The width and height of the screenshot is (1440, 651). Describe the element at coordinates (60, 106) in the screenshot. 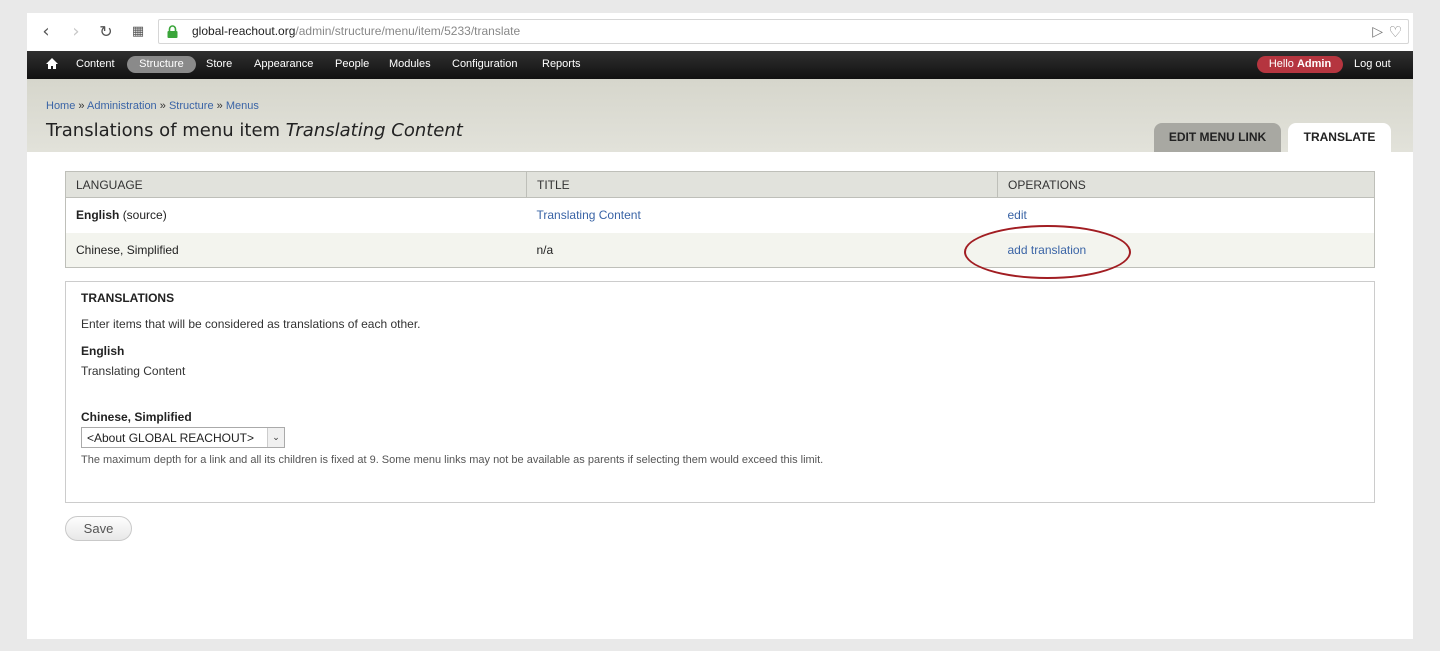

I see `breadcrumb-home: Home` at that location.